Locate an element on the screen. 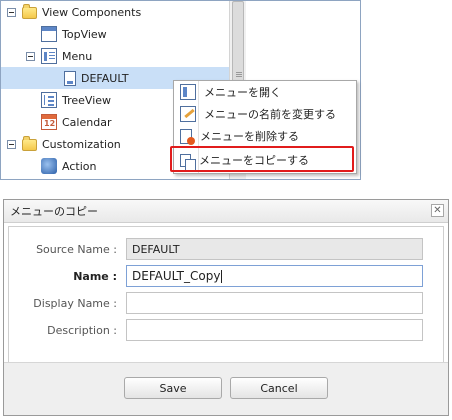 The image size is (452, 420). tree-item-view-components: View Components is located at coordinates (74, 12).